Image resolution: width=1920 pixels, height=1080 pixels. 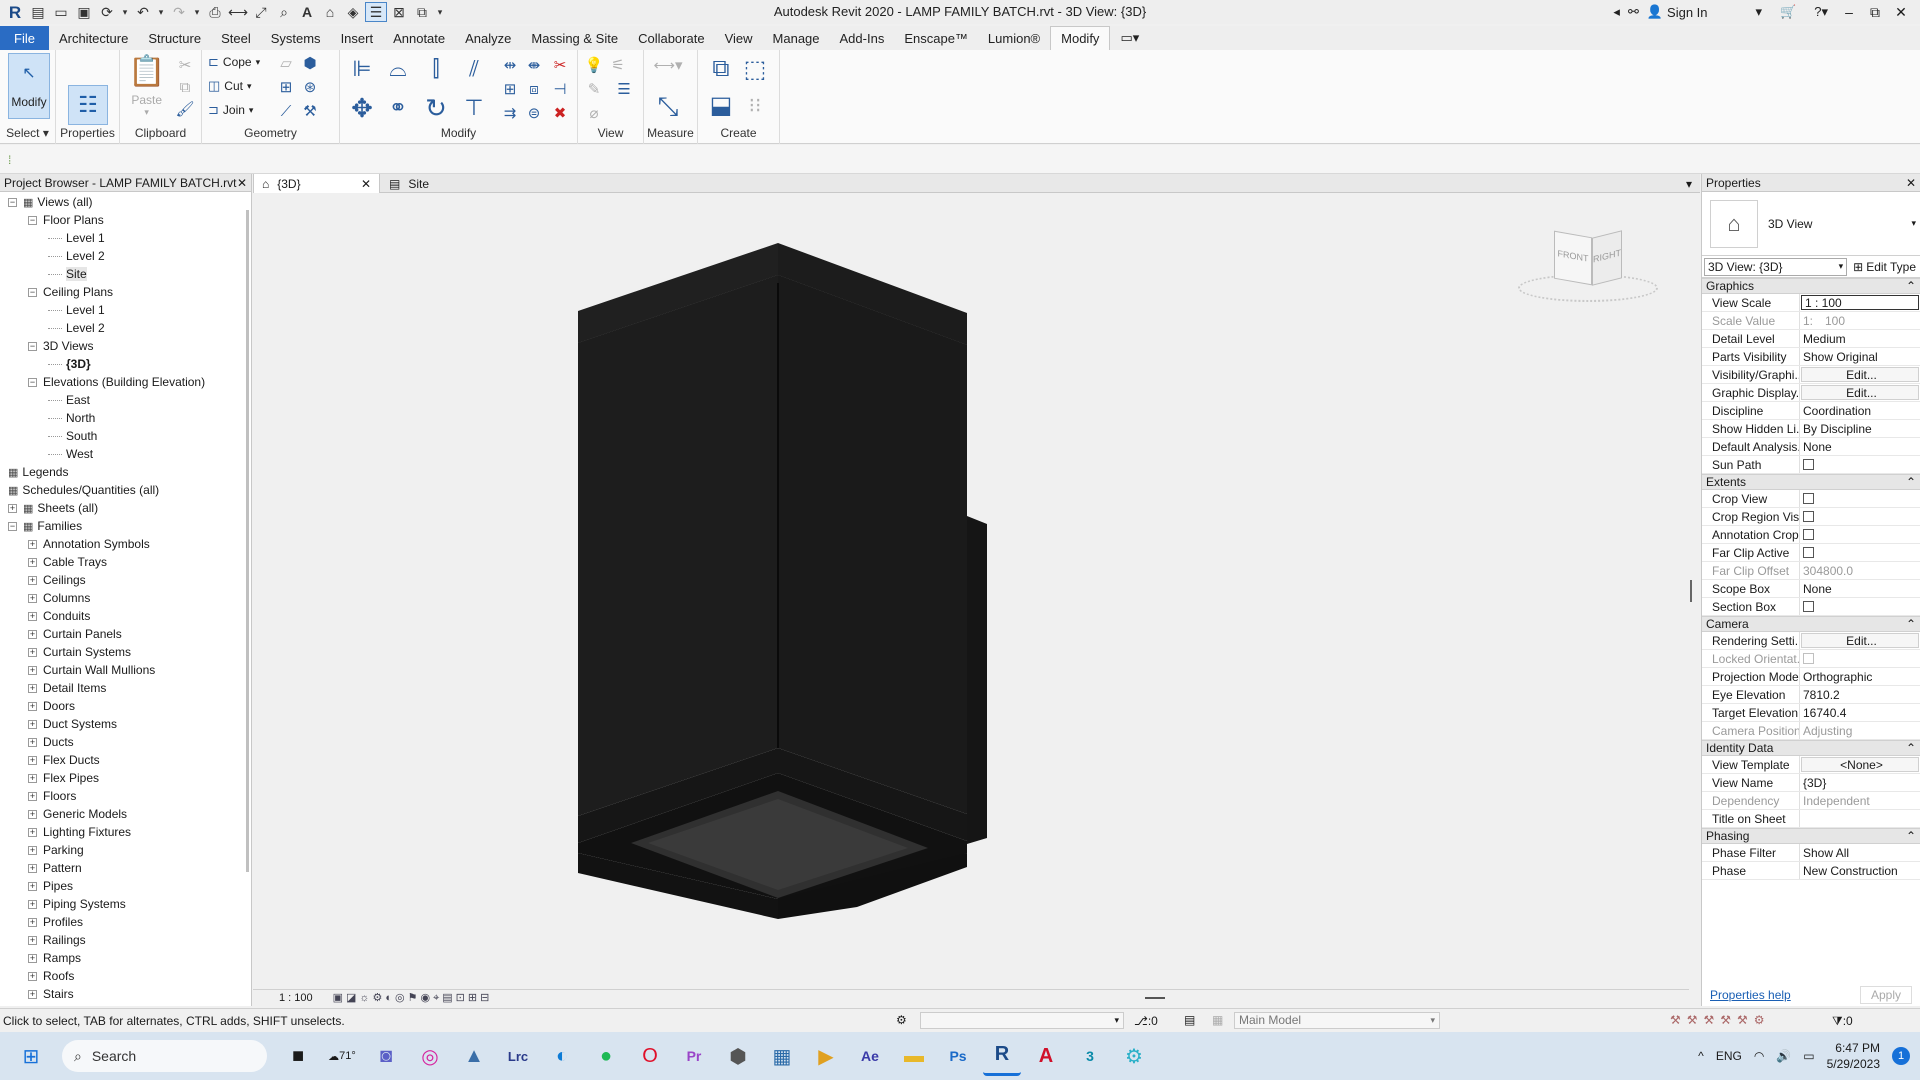 I want to click on back-icon: ◂, so click(x=1616, y=12).